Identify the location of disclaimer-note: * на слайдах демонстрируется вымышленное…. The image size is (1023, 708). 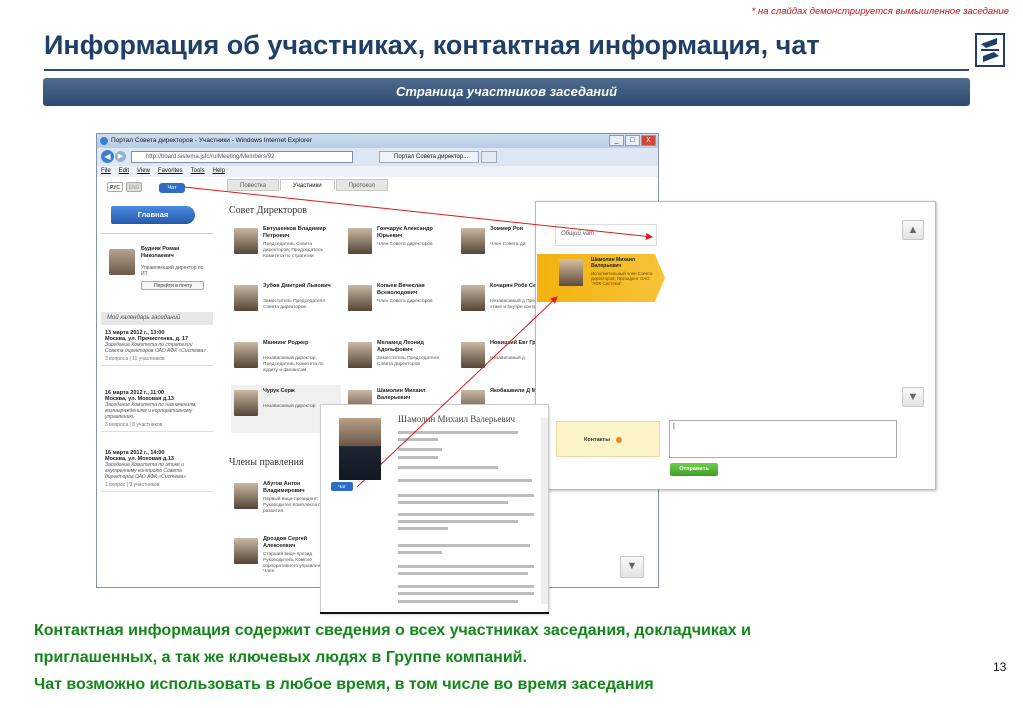
(880, 11).